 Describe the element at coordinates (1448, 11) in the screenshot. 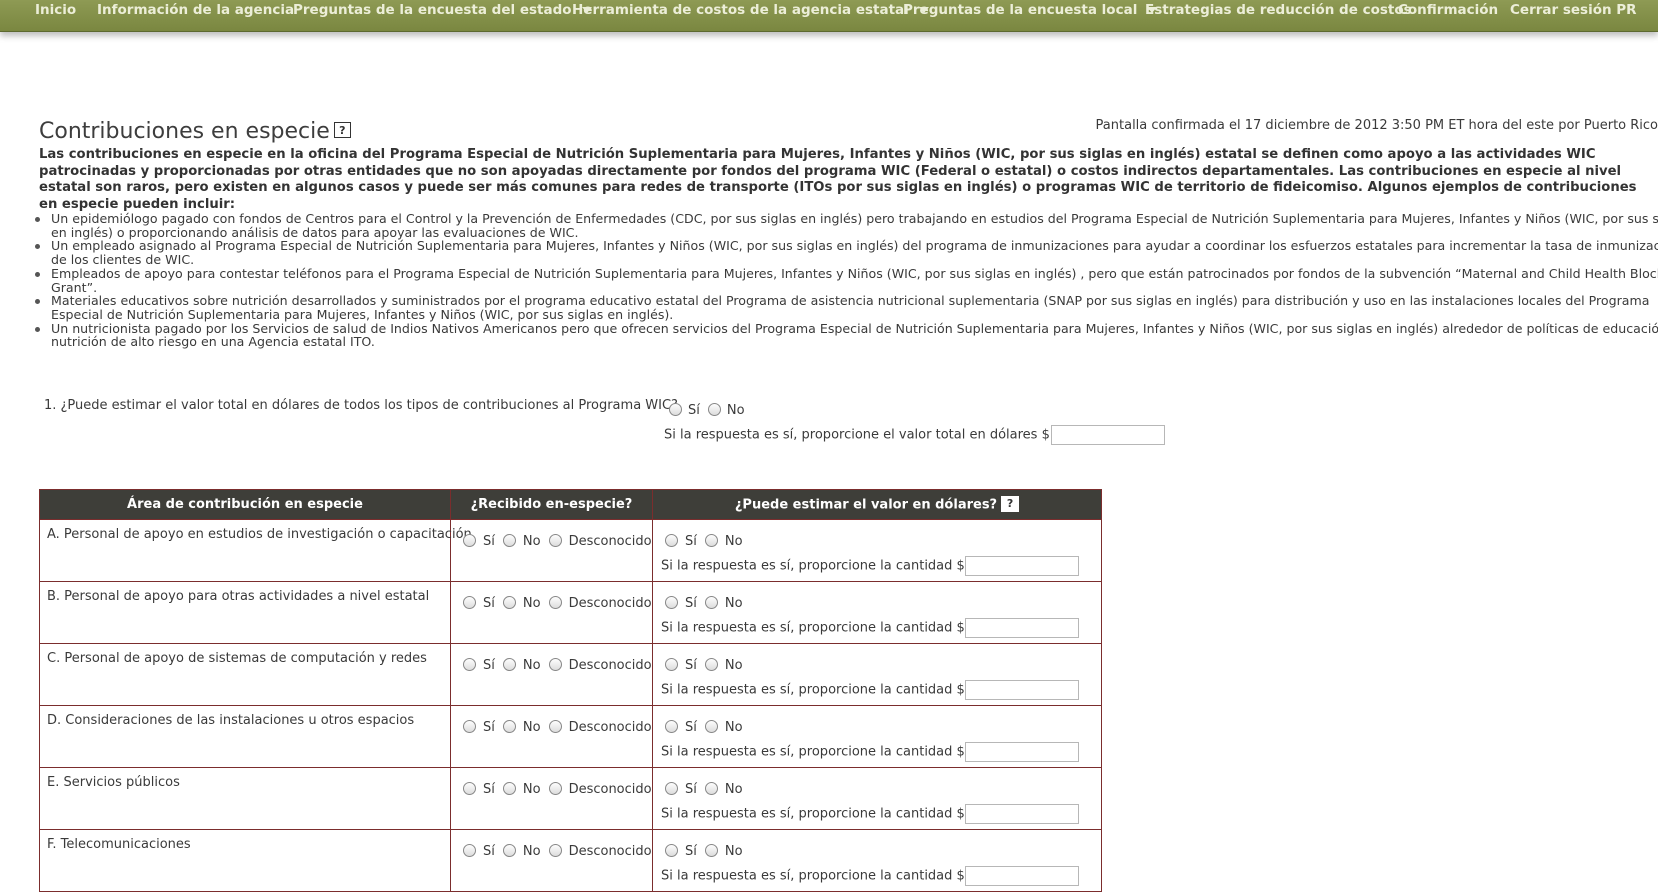

I see `nav-confirmacion: Confirmación` at that location.